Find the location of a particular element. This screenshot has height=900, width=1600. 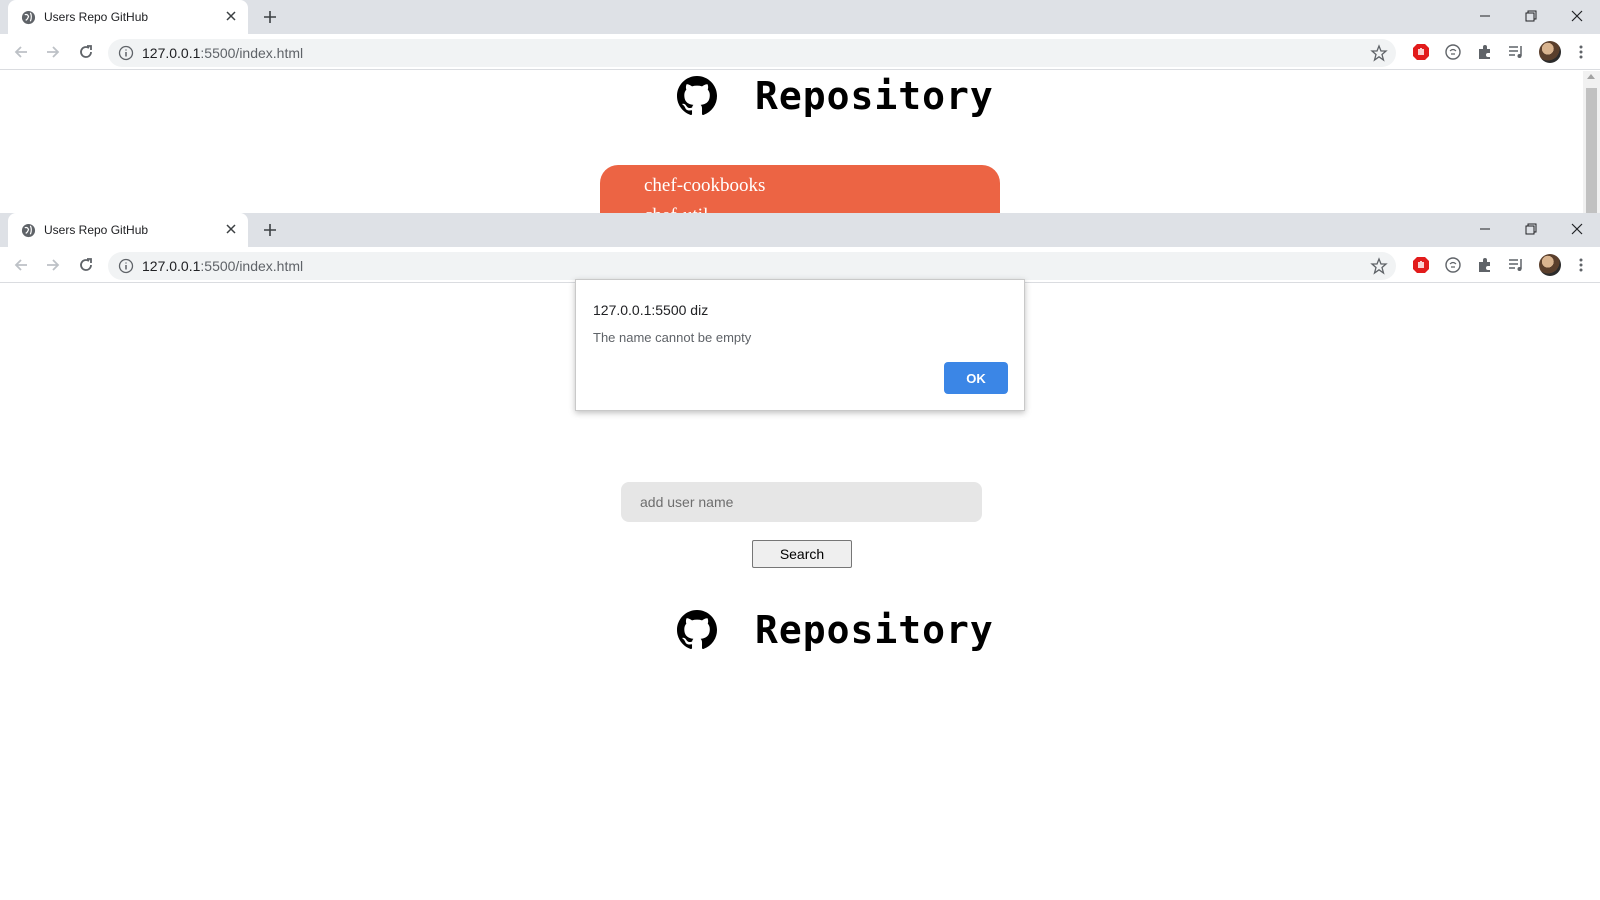

repo-item: chef-util is located at coordinates (676, 209).